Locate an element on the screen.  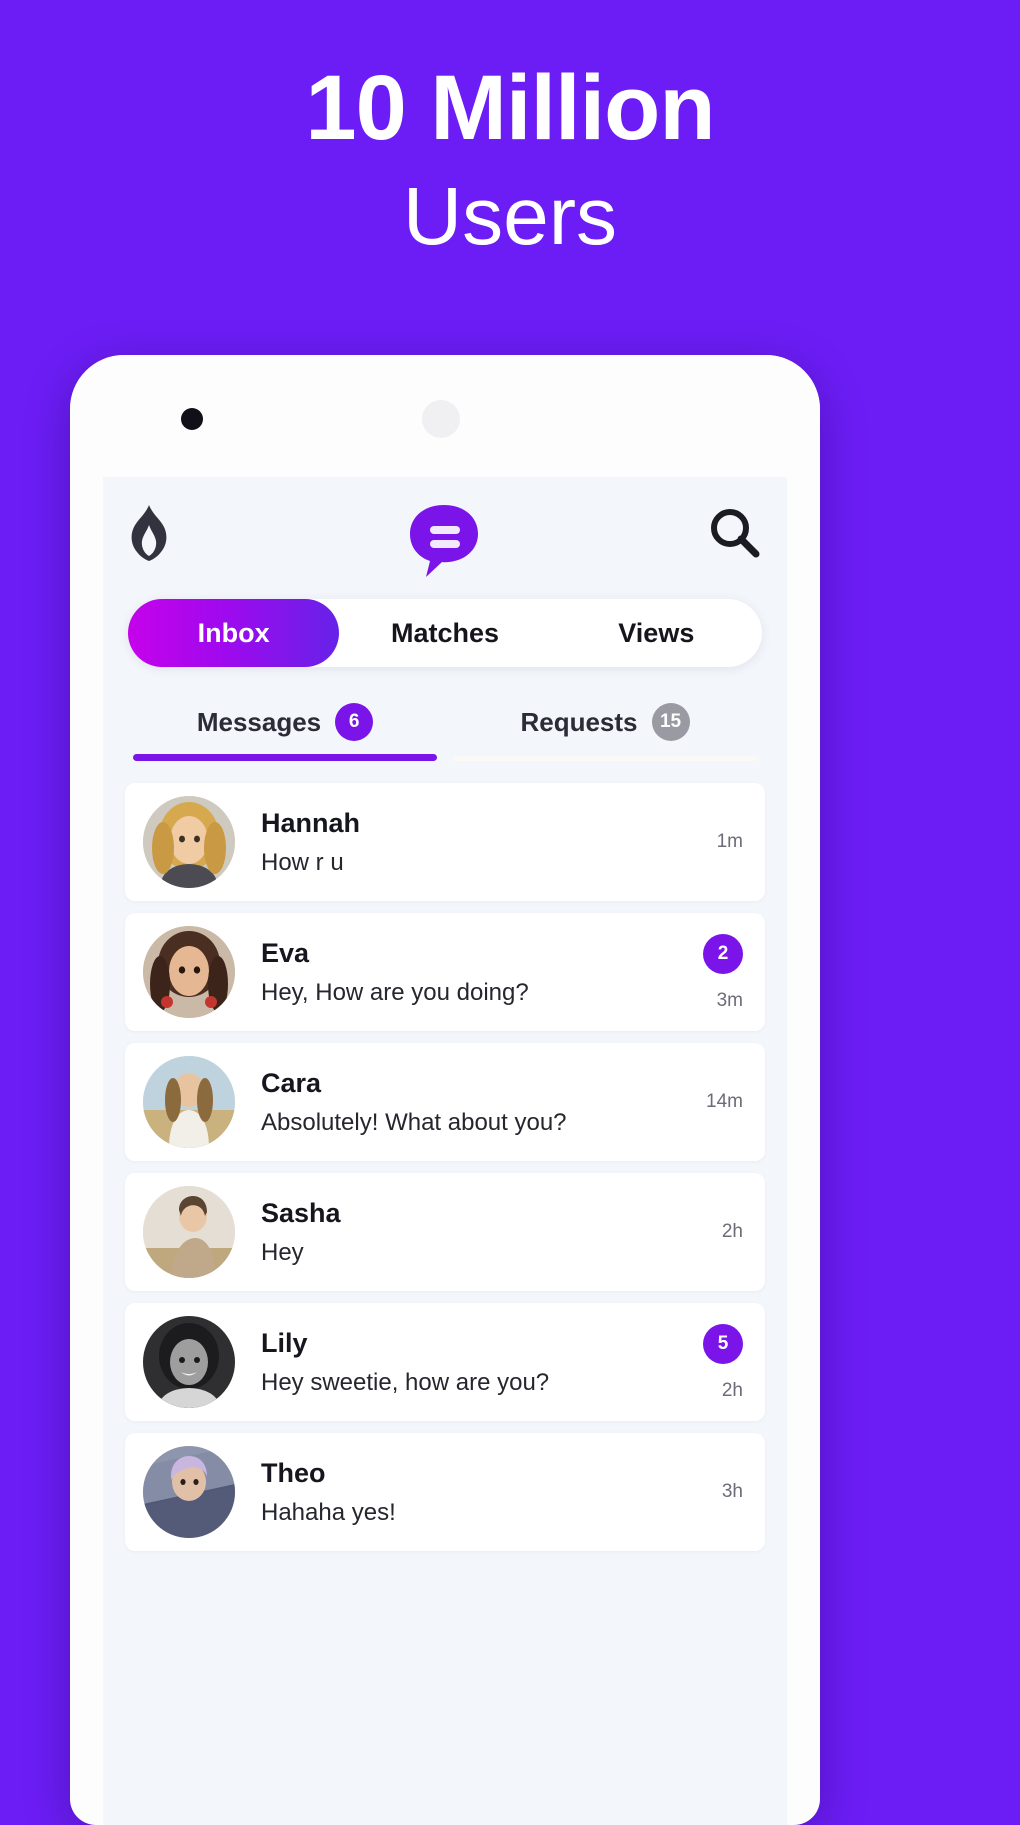
unread-count-badge: 2 is located at coordinates (723, 954).